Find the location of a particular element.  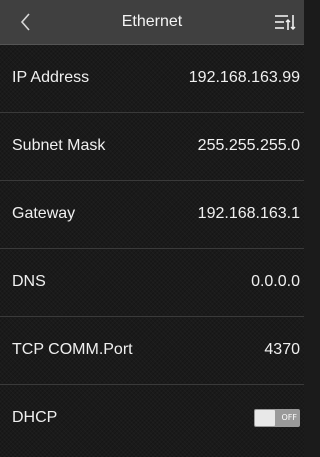

menu-button is located at coordinates (285, 22).